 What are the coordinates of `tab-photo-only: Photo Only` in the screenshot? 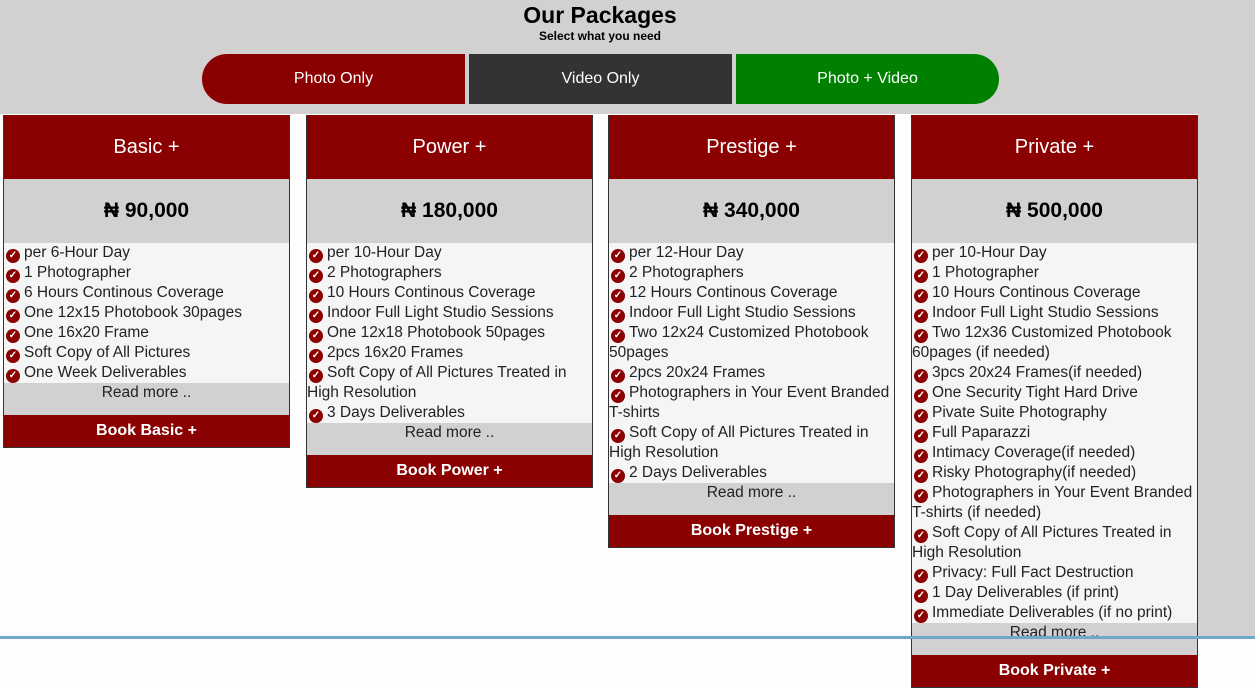 It's located at (333, 79).